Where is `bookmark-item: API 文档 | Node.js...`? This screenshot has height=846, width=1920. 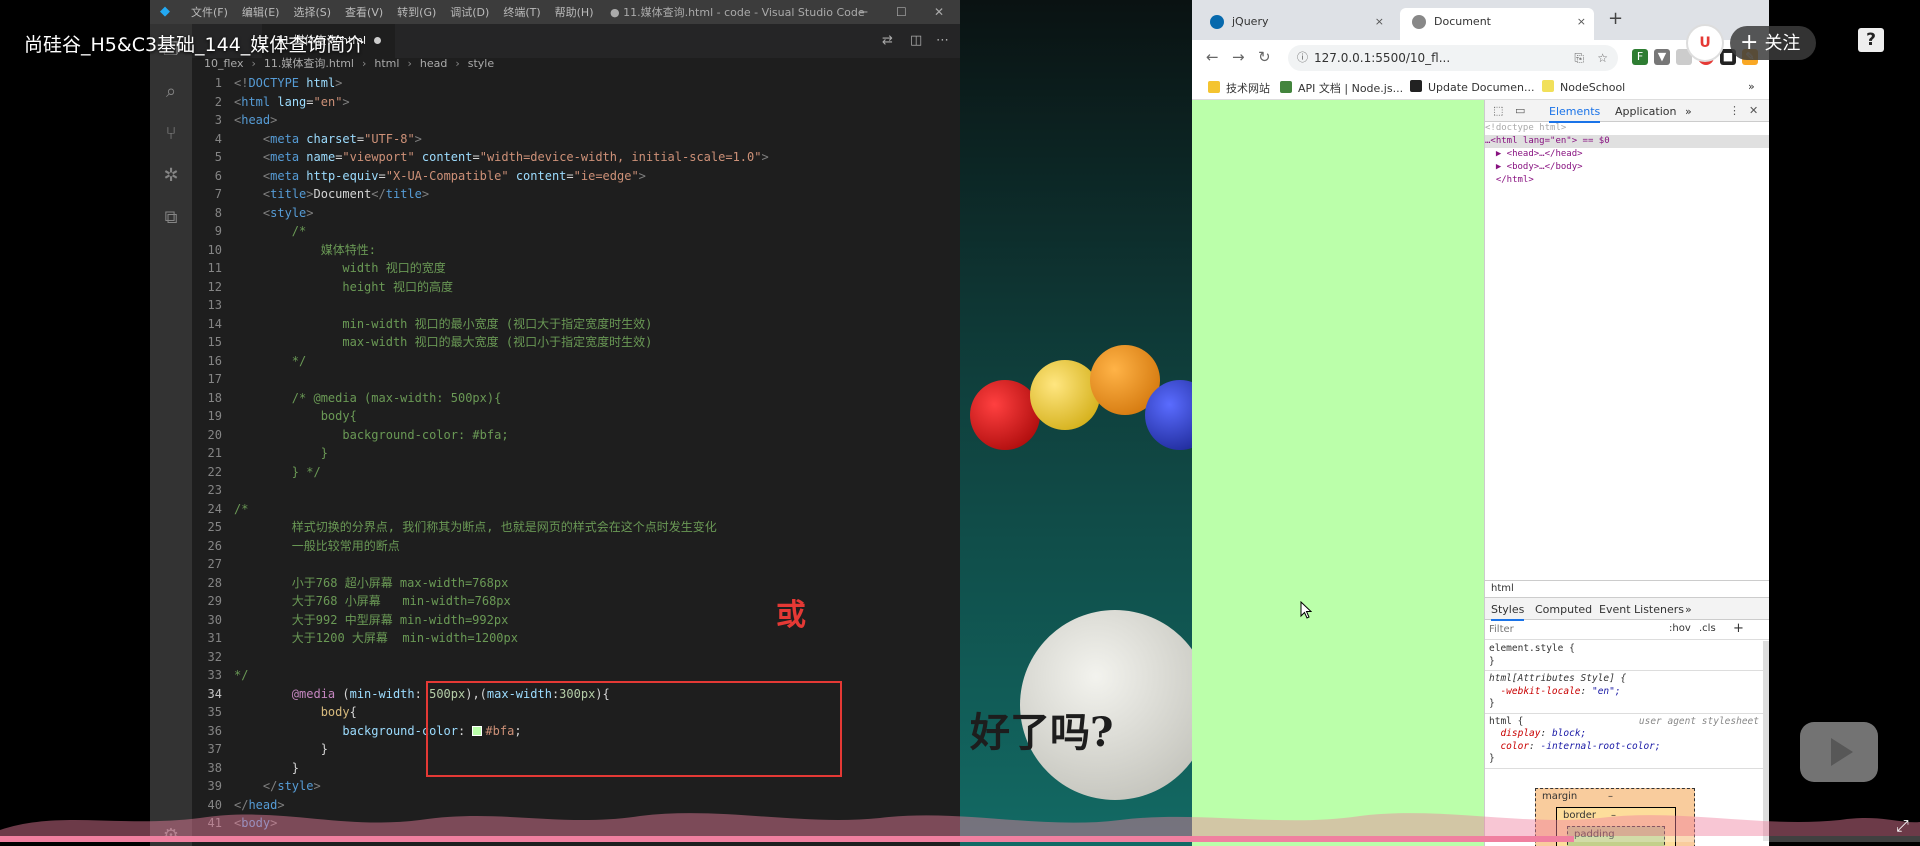 bookmark-item: API 文档 | Node.js... is located at coordinates (1341, 88).